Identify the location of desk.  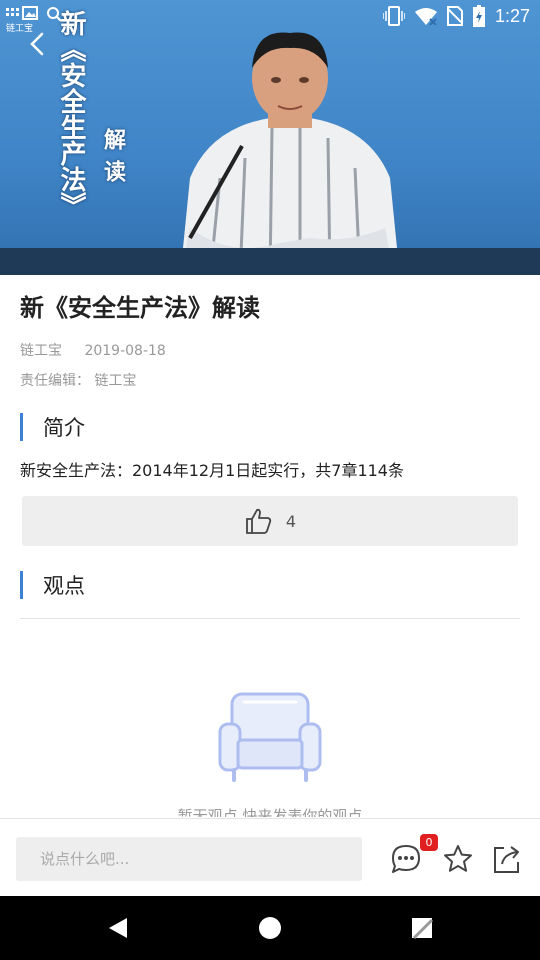
(270, 261).